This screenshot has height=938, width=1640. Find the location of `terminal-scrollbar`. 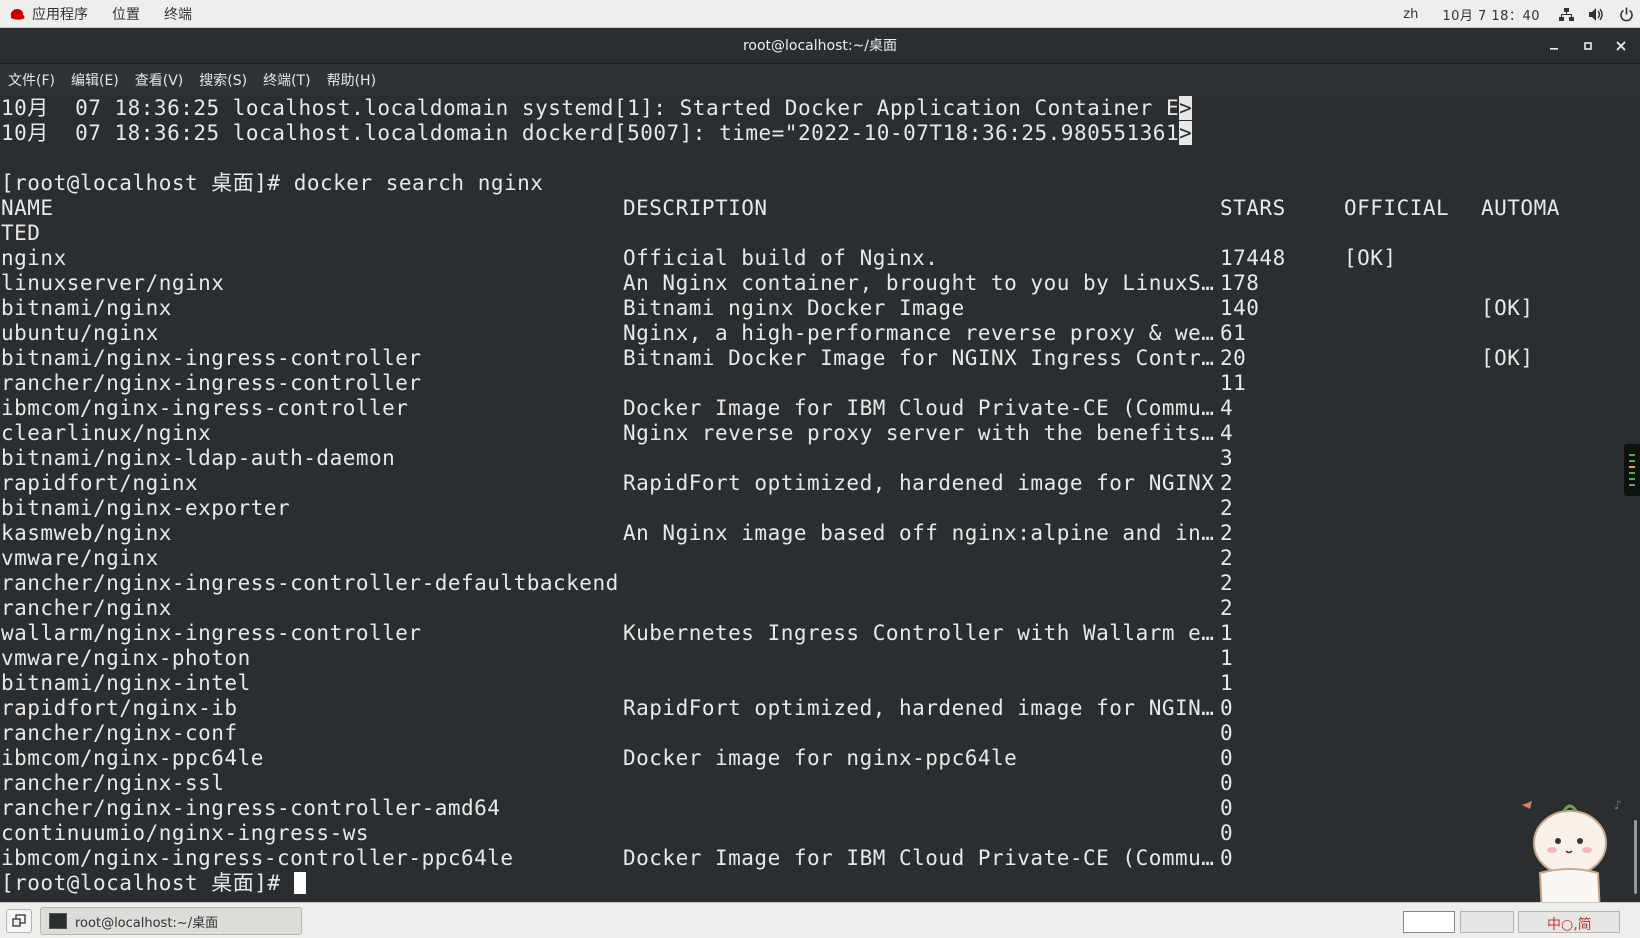

terminal-scrollbar is located at coordinates (1635, 499).